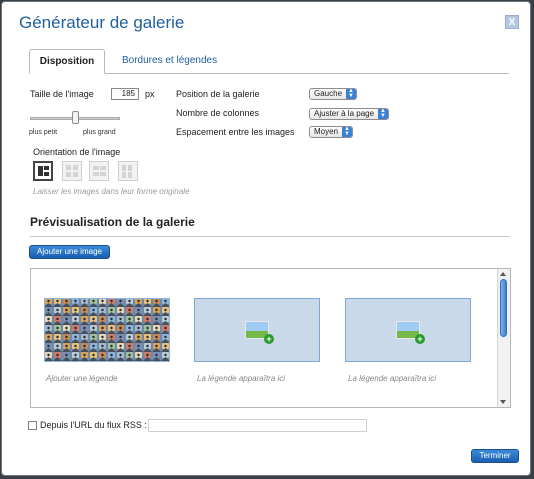 This screenshot has height=479, width=534. What do you see at coordinates (75, 117) in the screenshot?
I see `image-size-slider-handle` at bounding box center [75, 117].